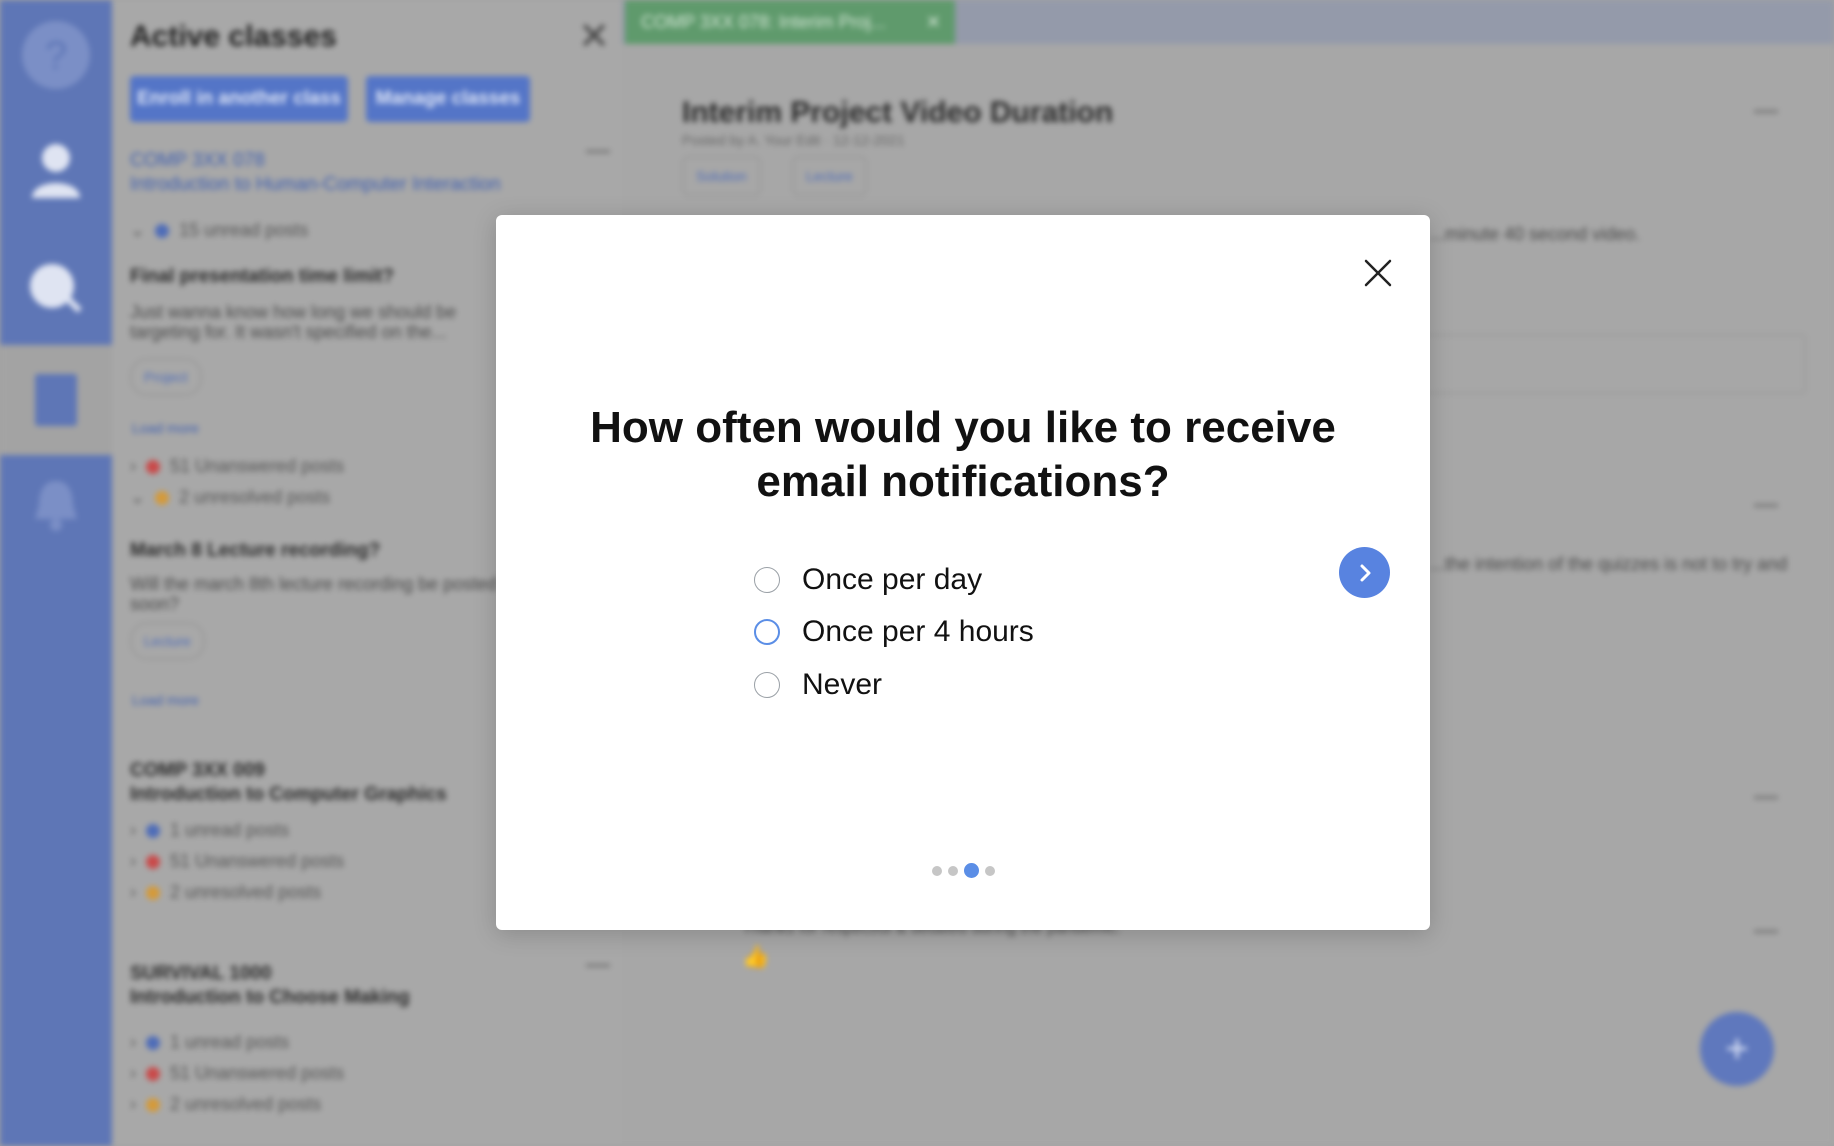 The image size is (1834, 1146). Describe the element at coordinates (201, 974) in the screenshot. I see `class-code: SURVIVAL 1000` at that location.